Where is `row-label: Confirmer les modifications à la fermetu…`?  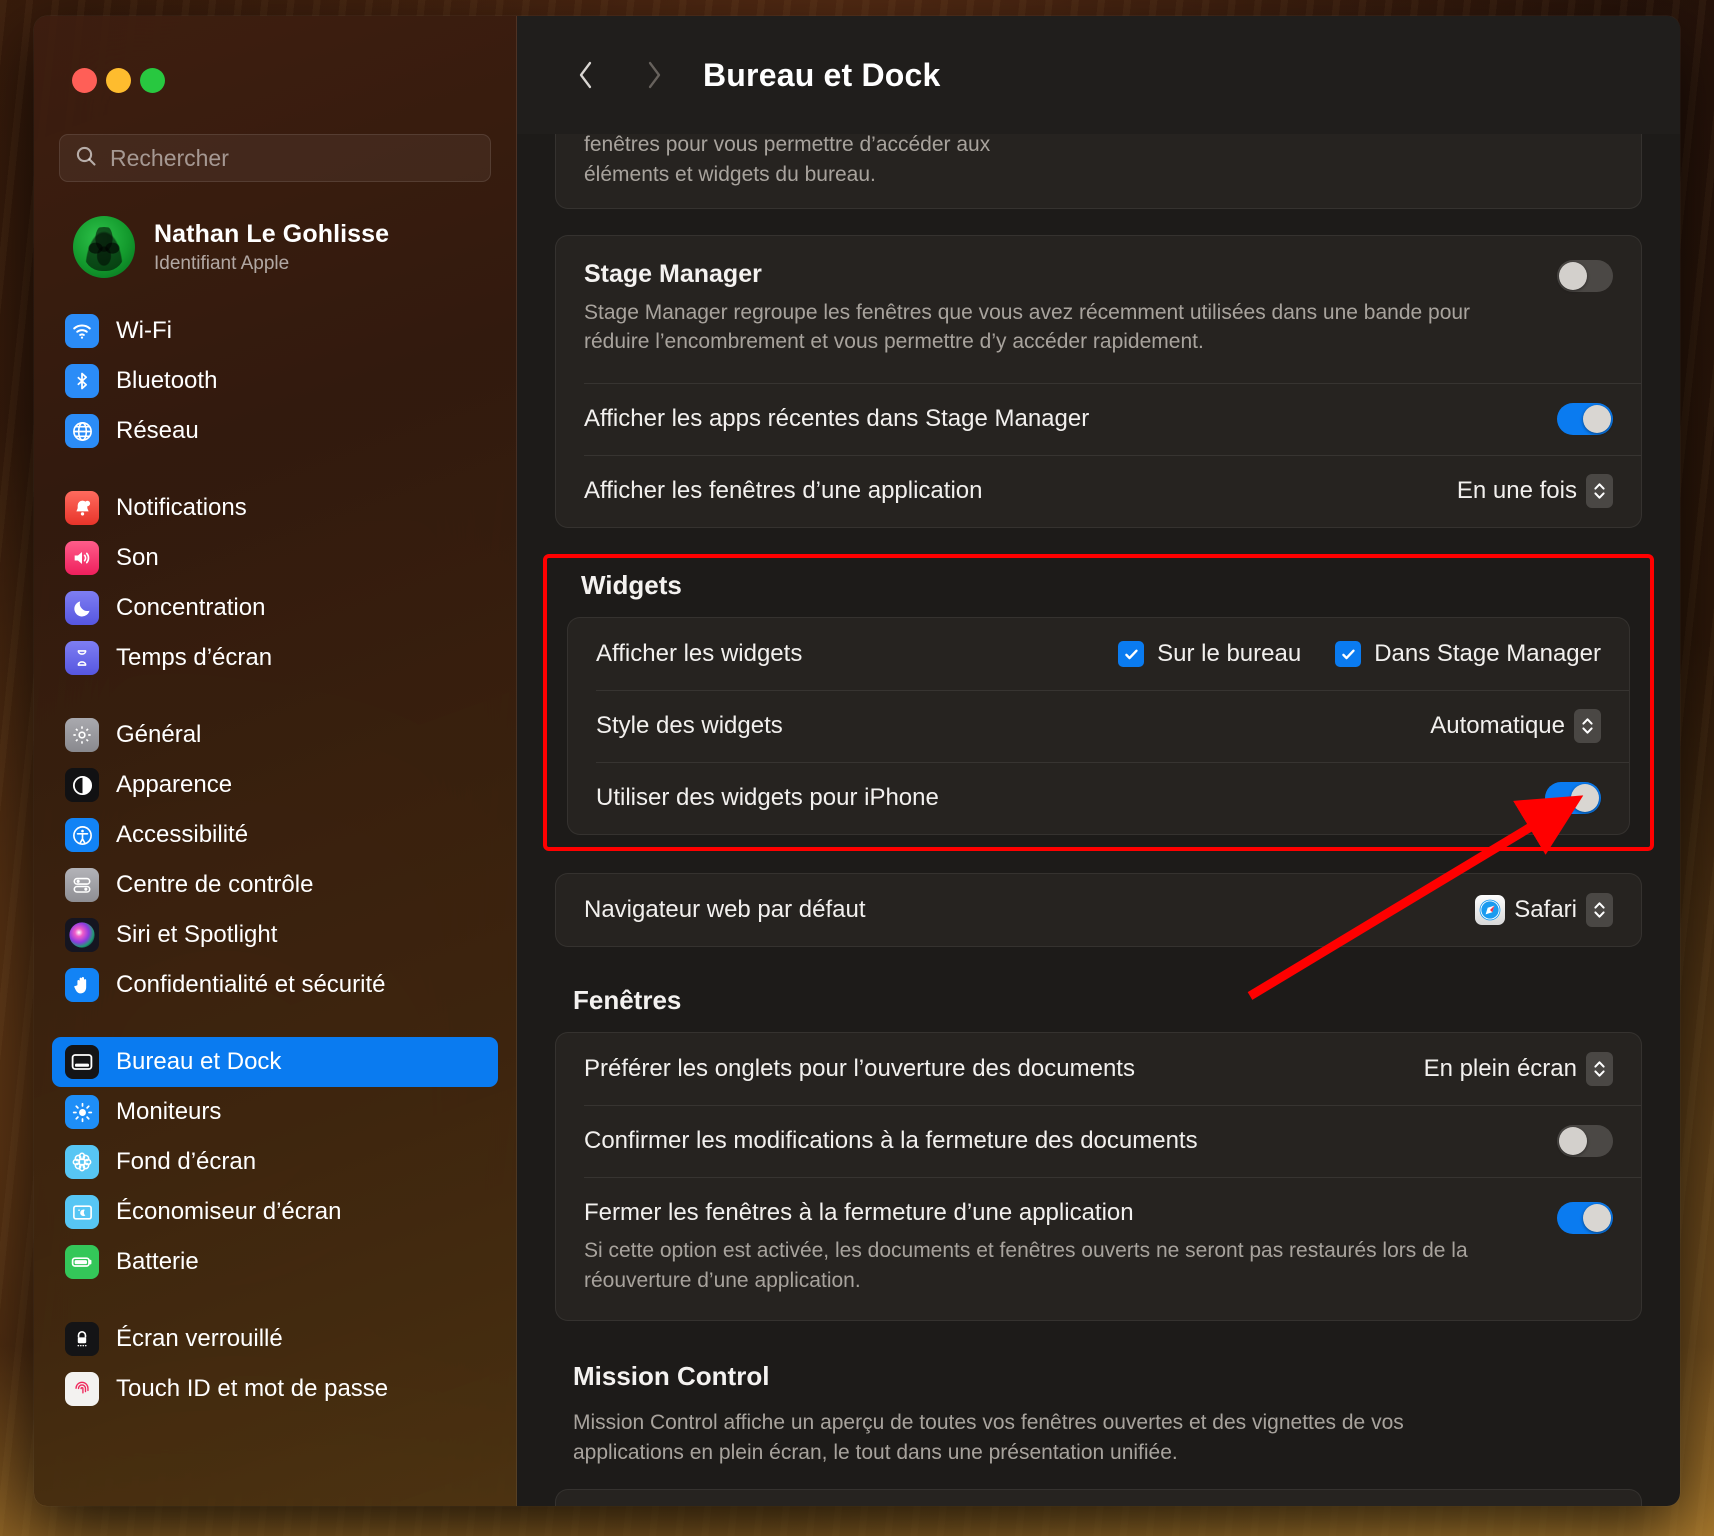
row-label: Confirmer les modifications à la fermetu… is located at coordinates (891, 1141).